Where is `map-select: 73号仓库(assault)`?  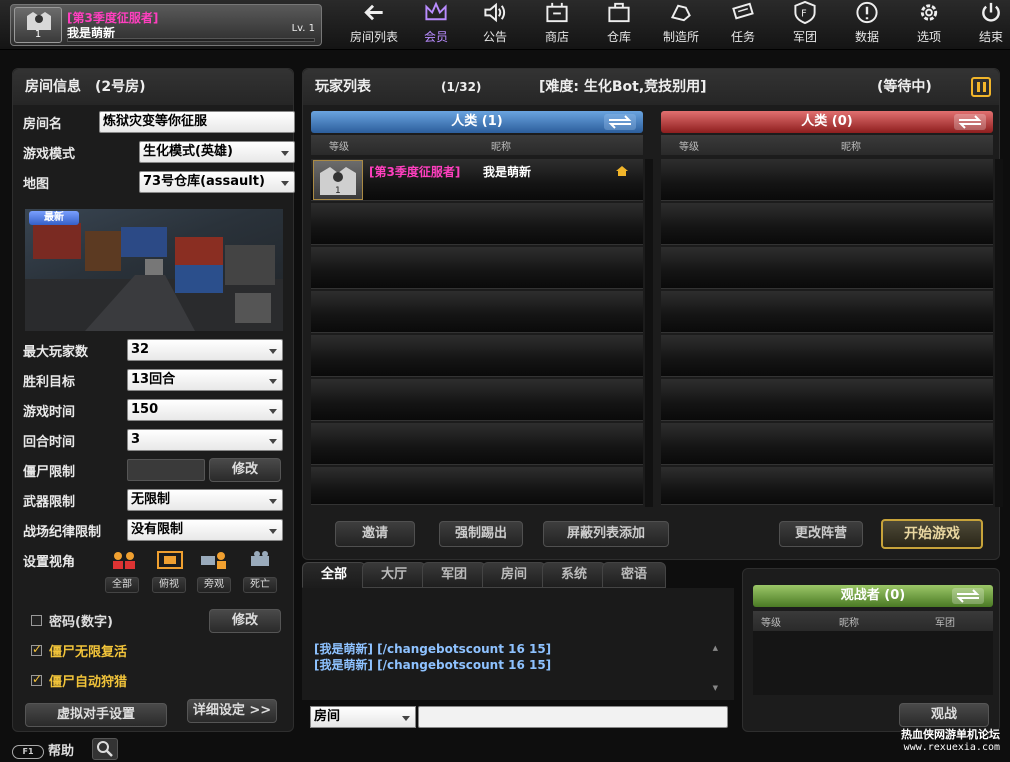 map-select: 73号仓库(assault) is located at coordinates (217, 182).